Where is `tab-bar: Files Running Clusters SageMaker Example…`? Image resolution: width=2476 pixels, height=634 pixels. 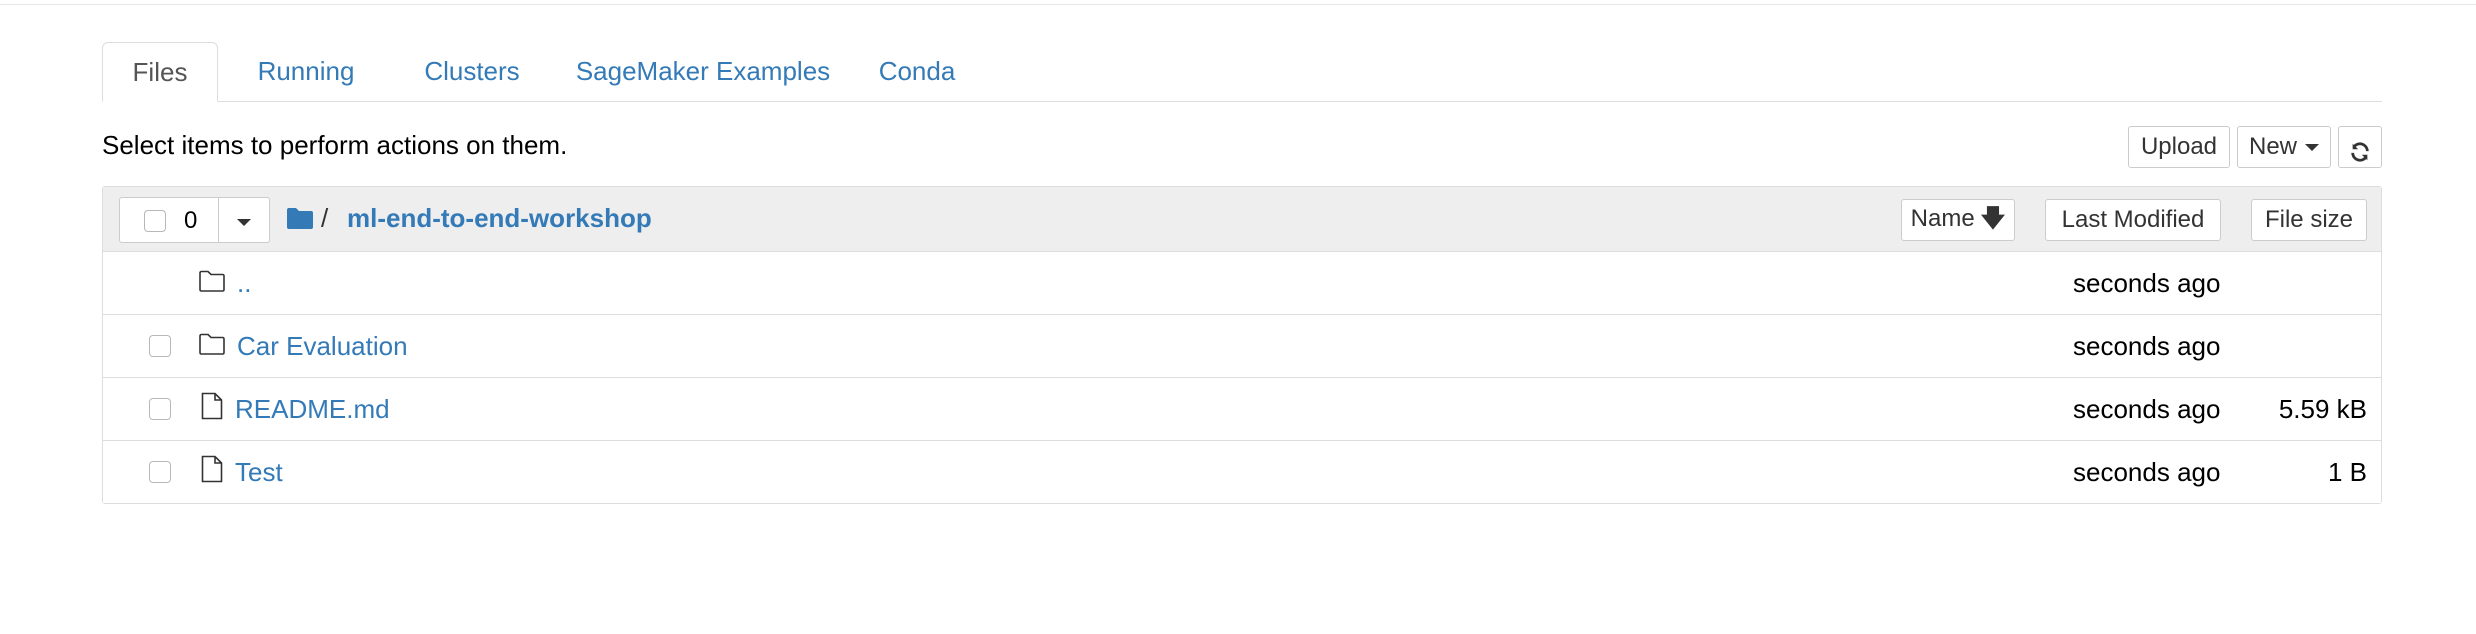
tab-bar: Files Running Clusters SageMaker Example… is located at coordinates (1242, 72).